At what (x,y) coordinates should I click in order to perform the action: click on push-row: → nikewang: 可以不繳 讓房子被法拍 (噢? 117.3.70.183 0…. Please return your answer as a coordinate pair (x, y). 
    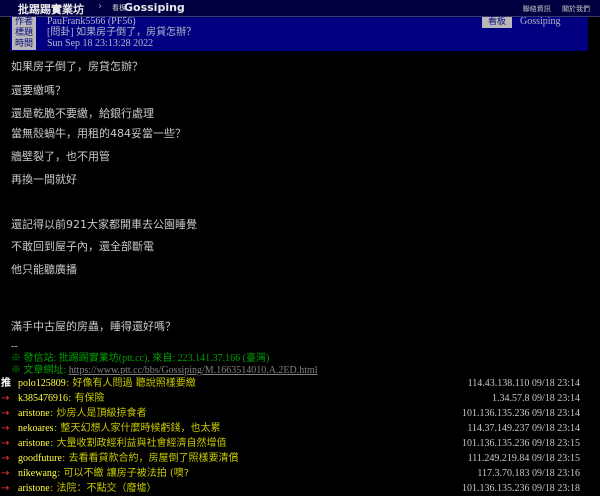
    Looking at the image, I should click on (295, 473).